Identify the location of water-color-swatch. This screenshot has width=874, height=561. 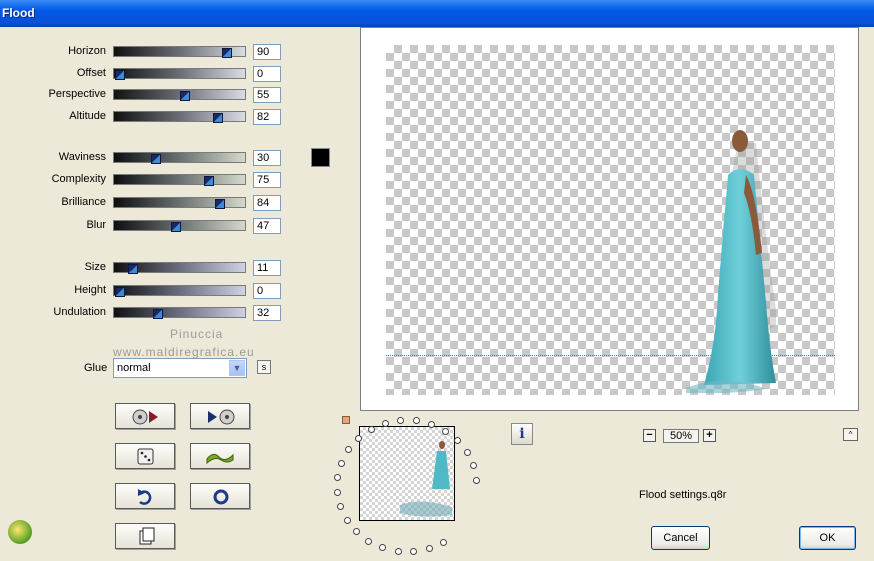
(320, 157).